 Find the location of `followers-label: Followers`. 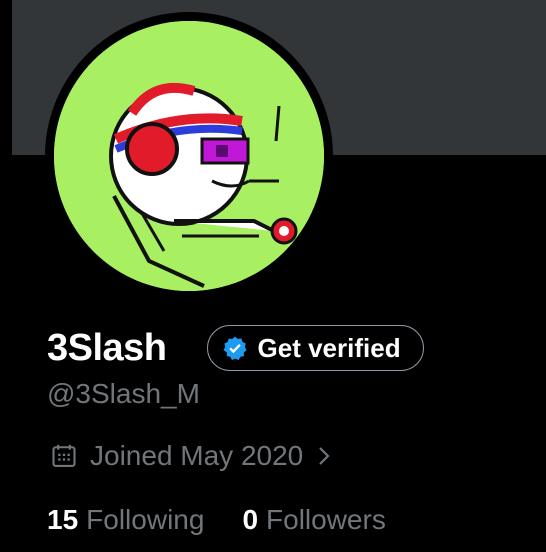

followers-label: Followers is located at coordinates (326, 519).